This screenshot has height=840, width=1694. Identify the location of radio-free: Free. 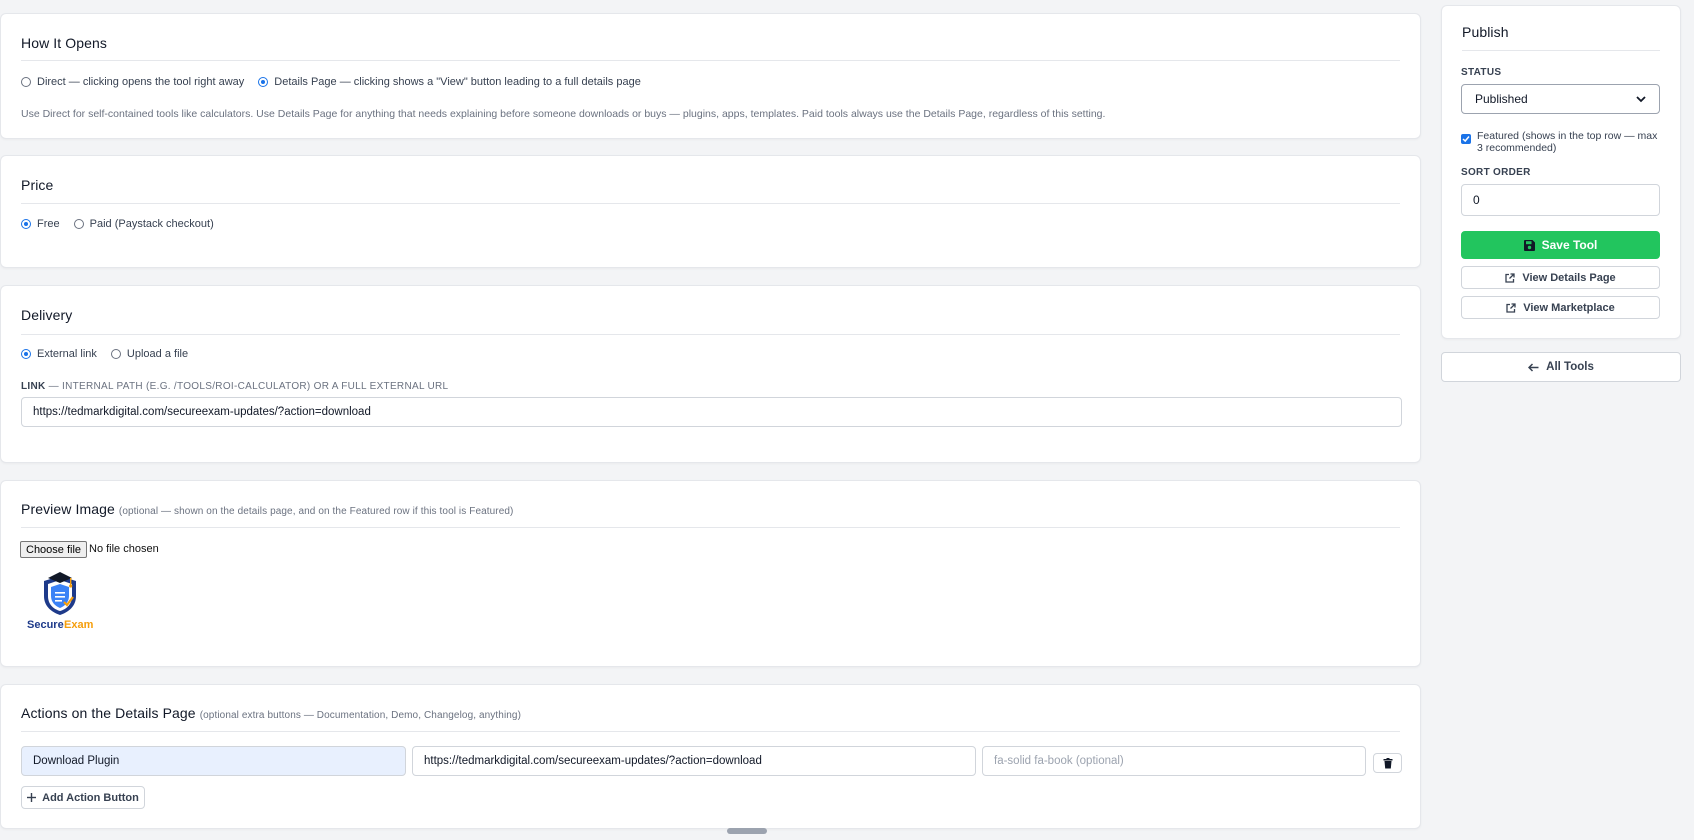
(40, 224).